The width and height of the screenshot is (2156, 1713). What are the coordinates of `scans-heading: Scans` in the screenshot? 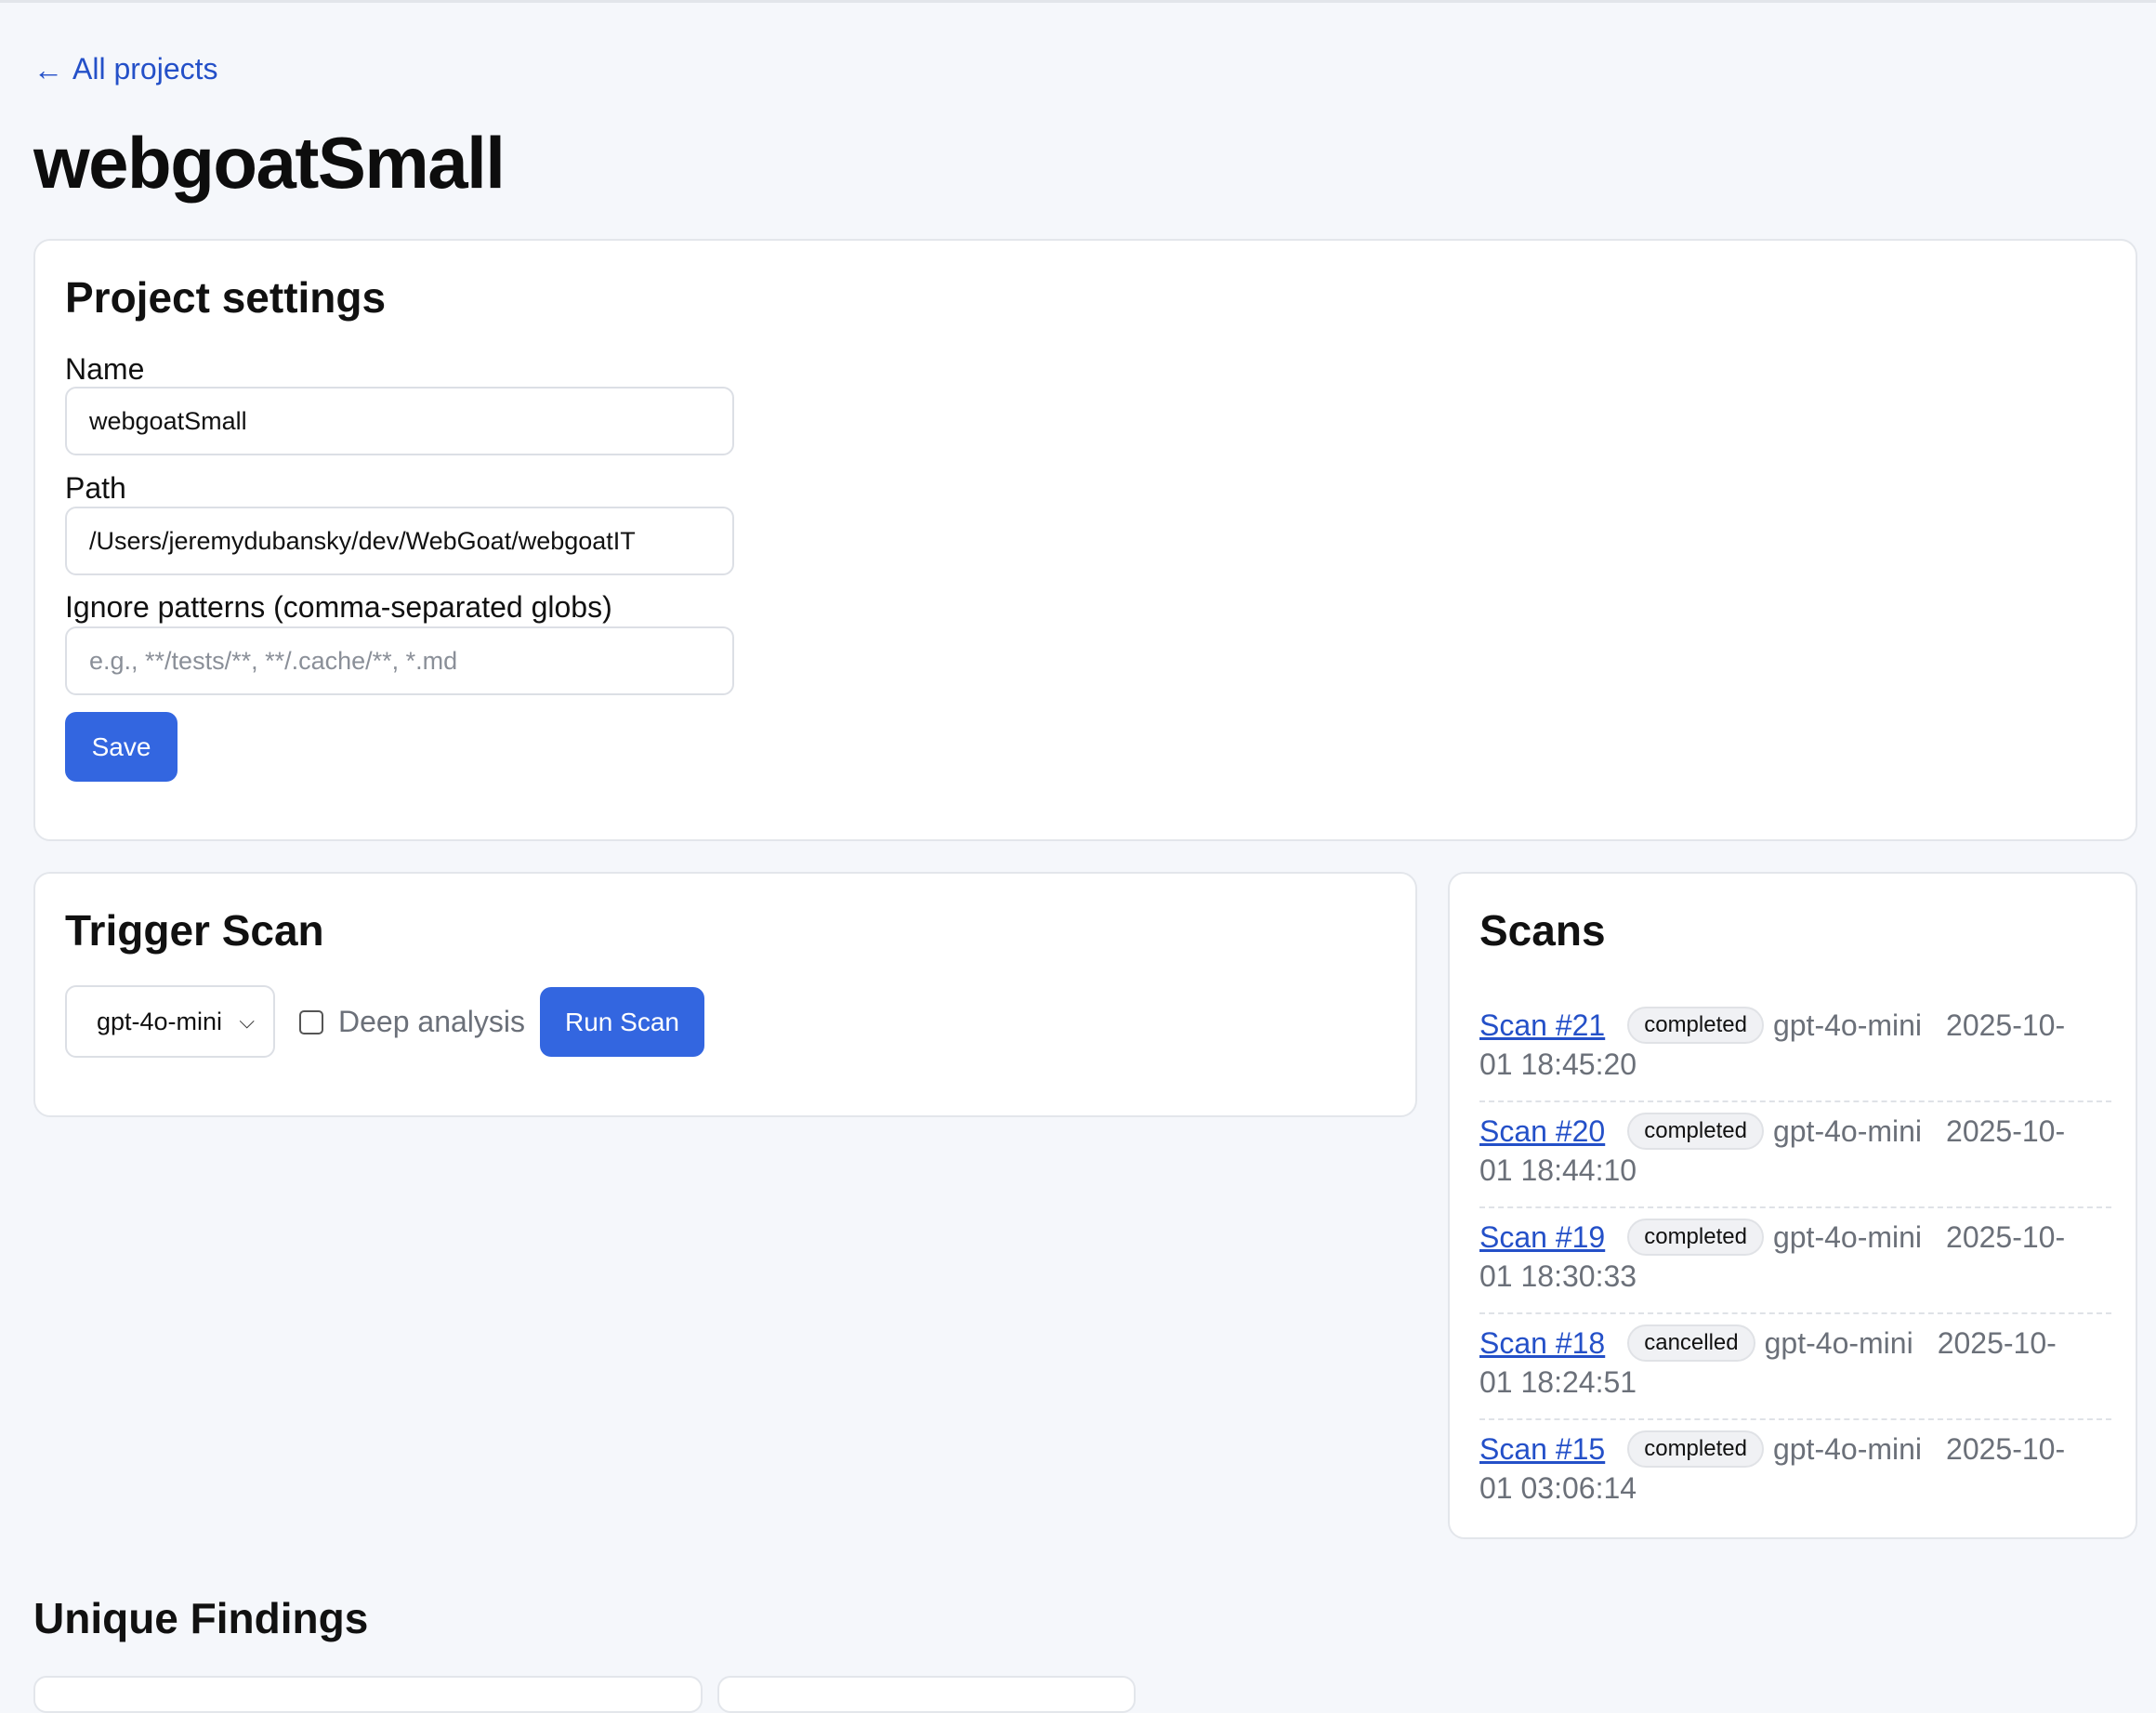 It's located at (1543, 930).